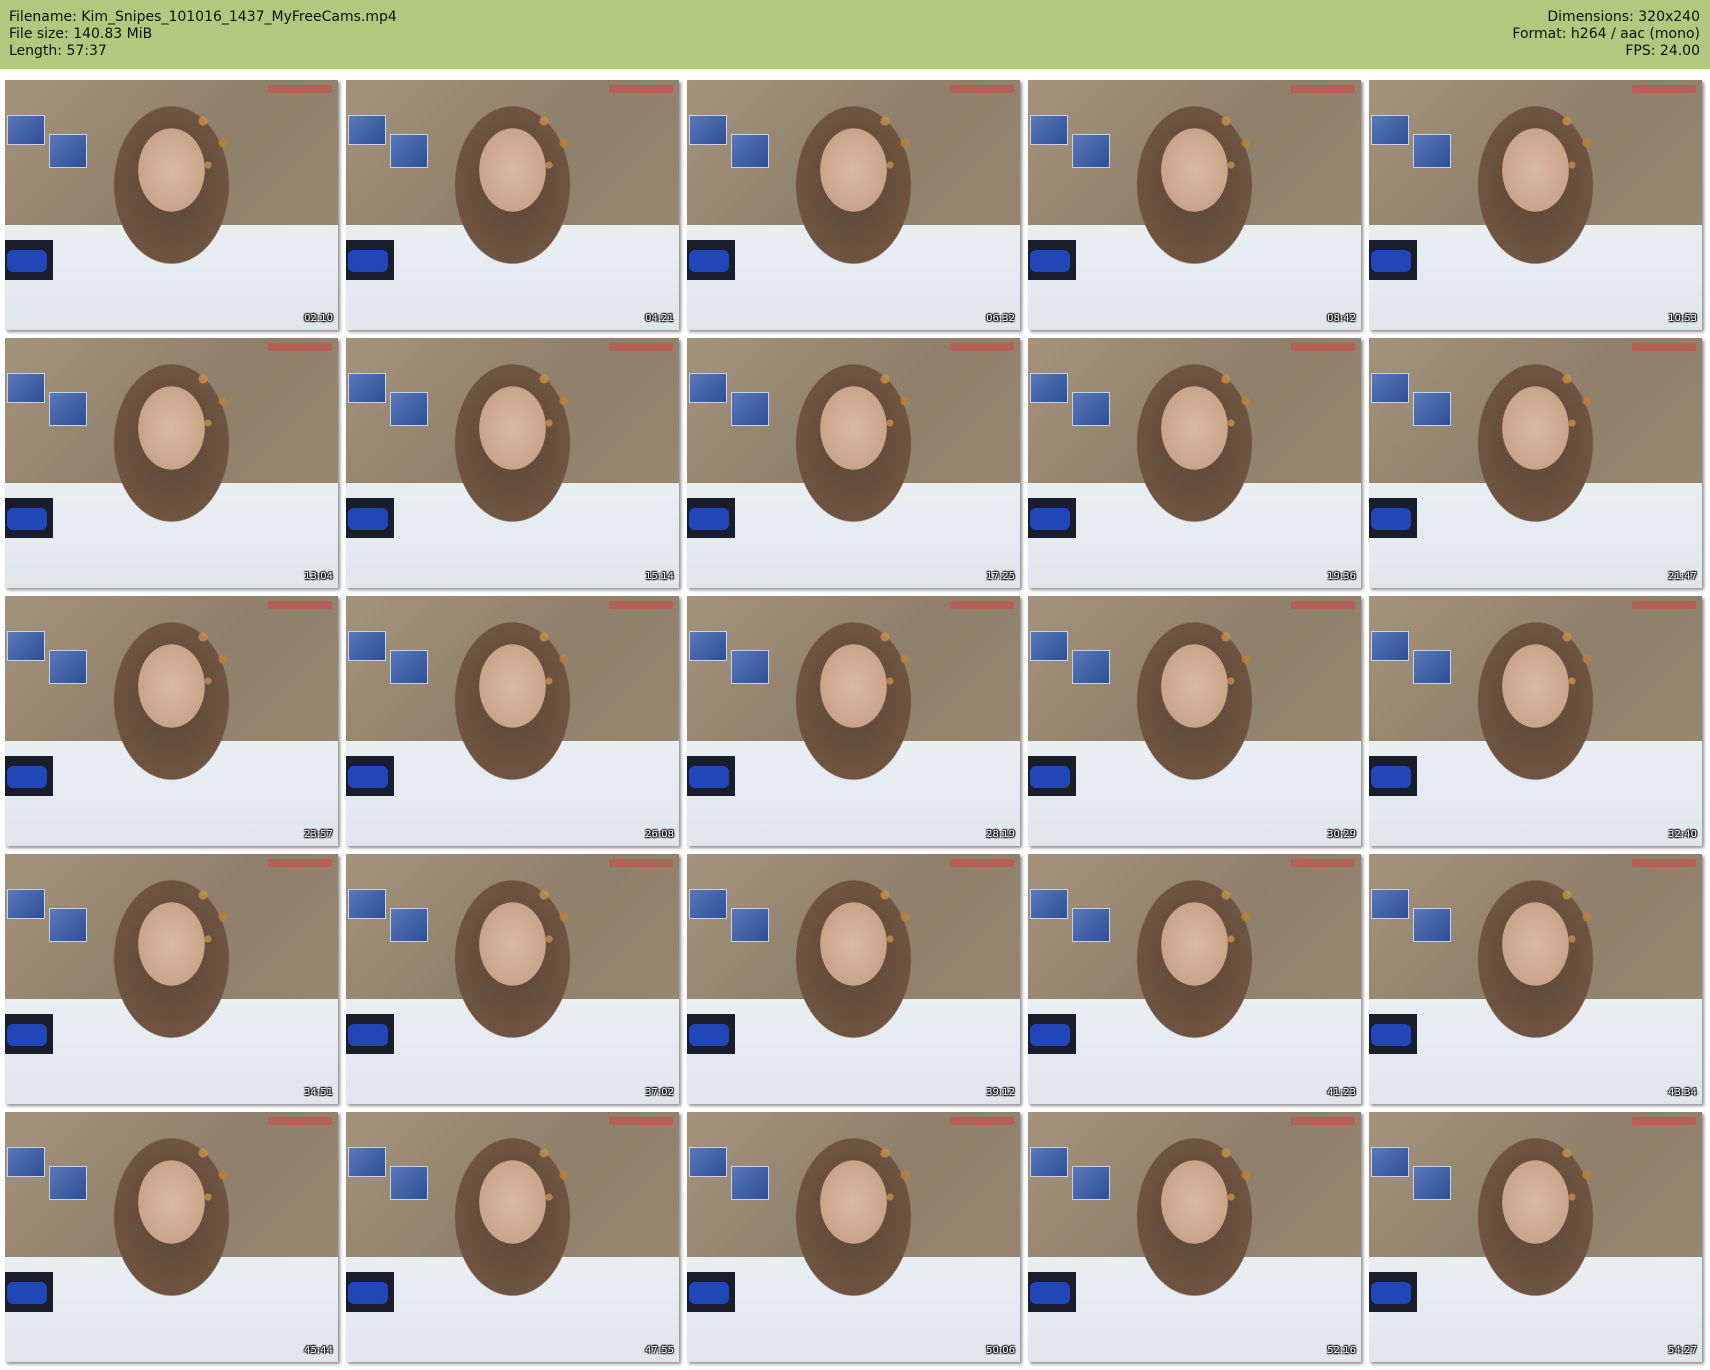 The height and width of the screenshot is (1370, 1710). I want to click on thumbnail-timestamp: 43:34, so click(1682, 1092).